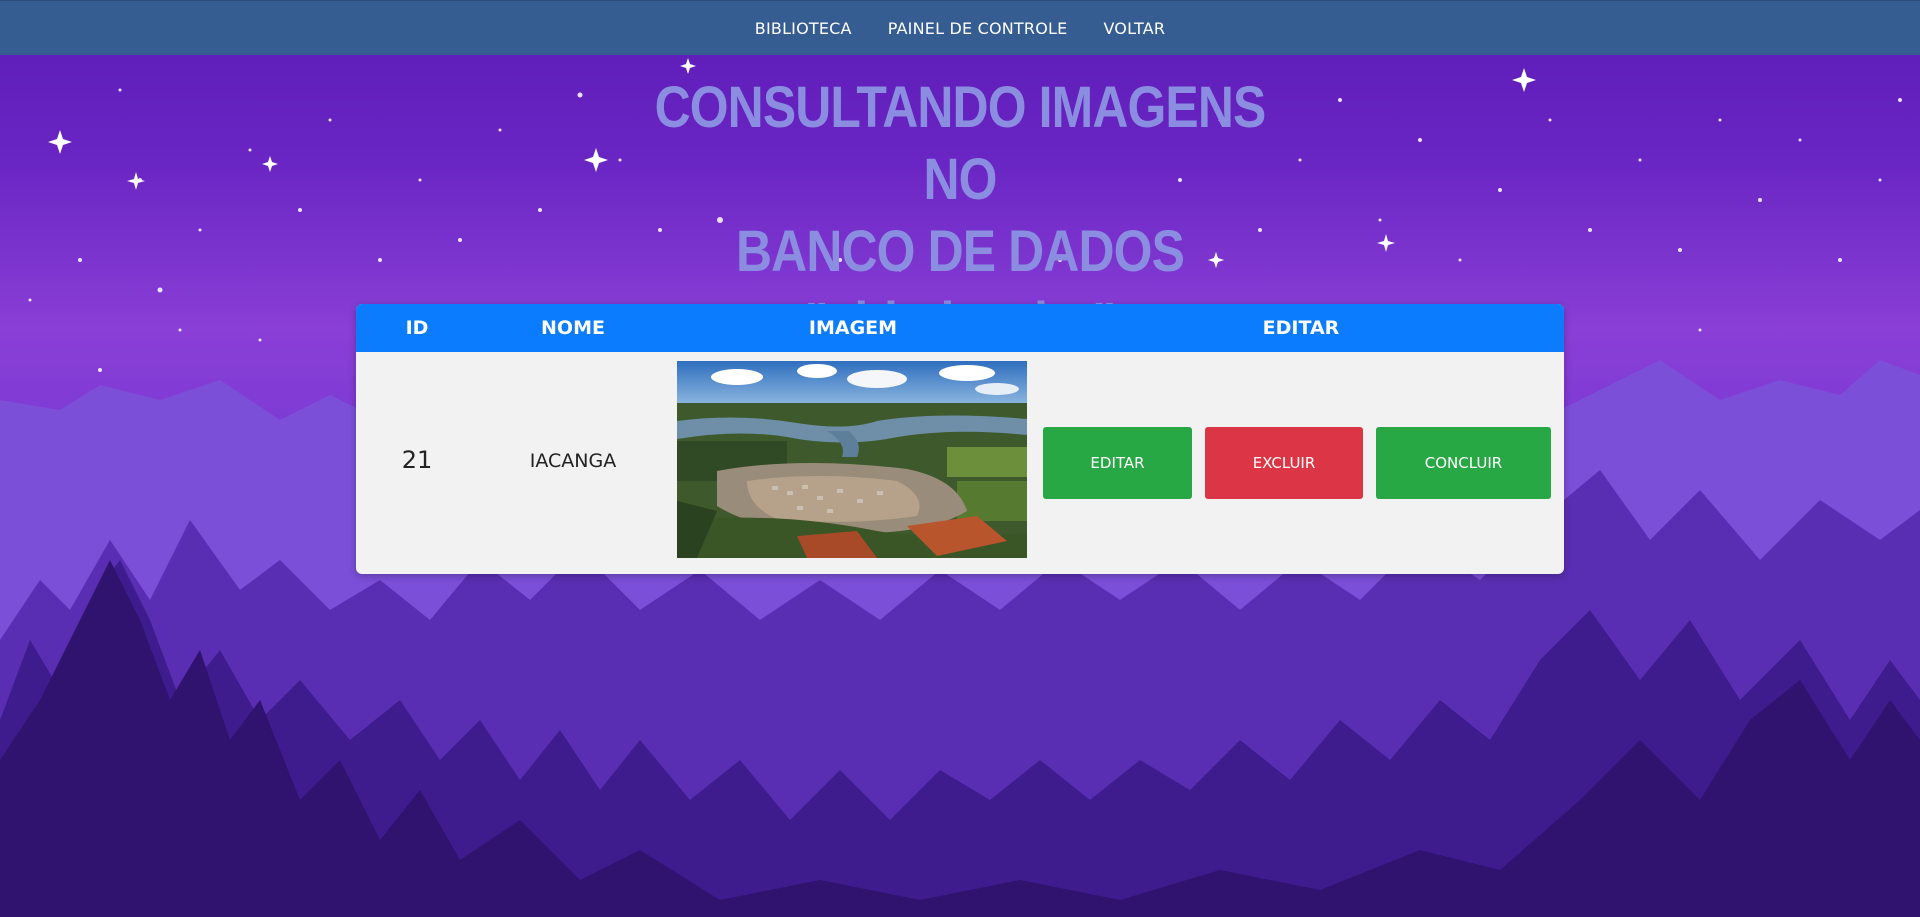  I want to click on header-id: ID, so click(417, 328).